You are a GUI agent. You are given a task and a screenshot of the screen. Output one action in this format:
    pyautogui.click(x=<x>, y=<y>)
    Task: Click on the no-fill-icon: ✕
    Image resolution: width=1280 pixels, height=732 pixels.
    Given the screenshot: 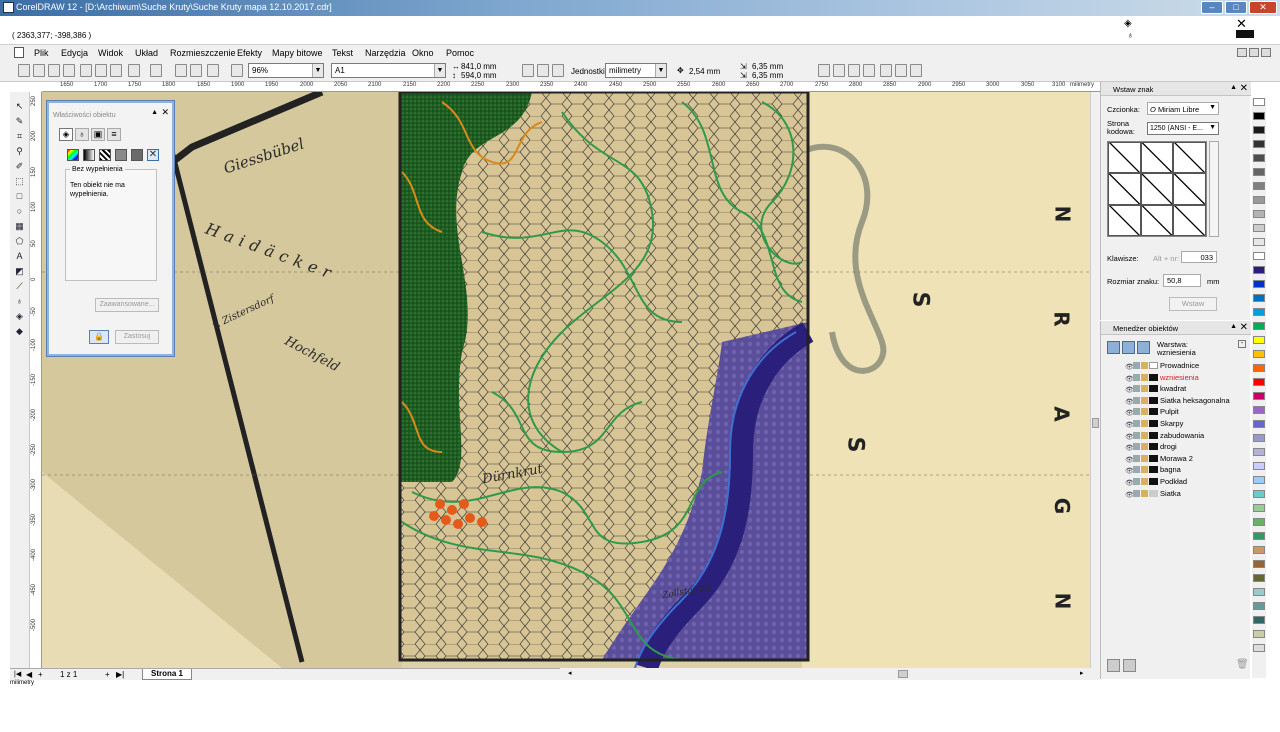 What is the action you would take?
    pyautogui.click(x=153, y=155)
    